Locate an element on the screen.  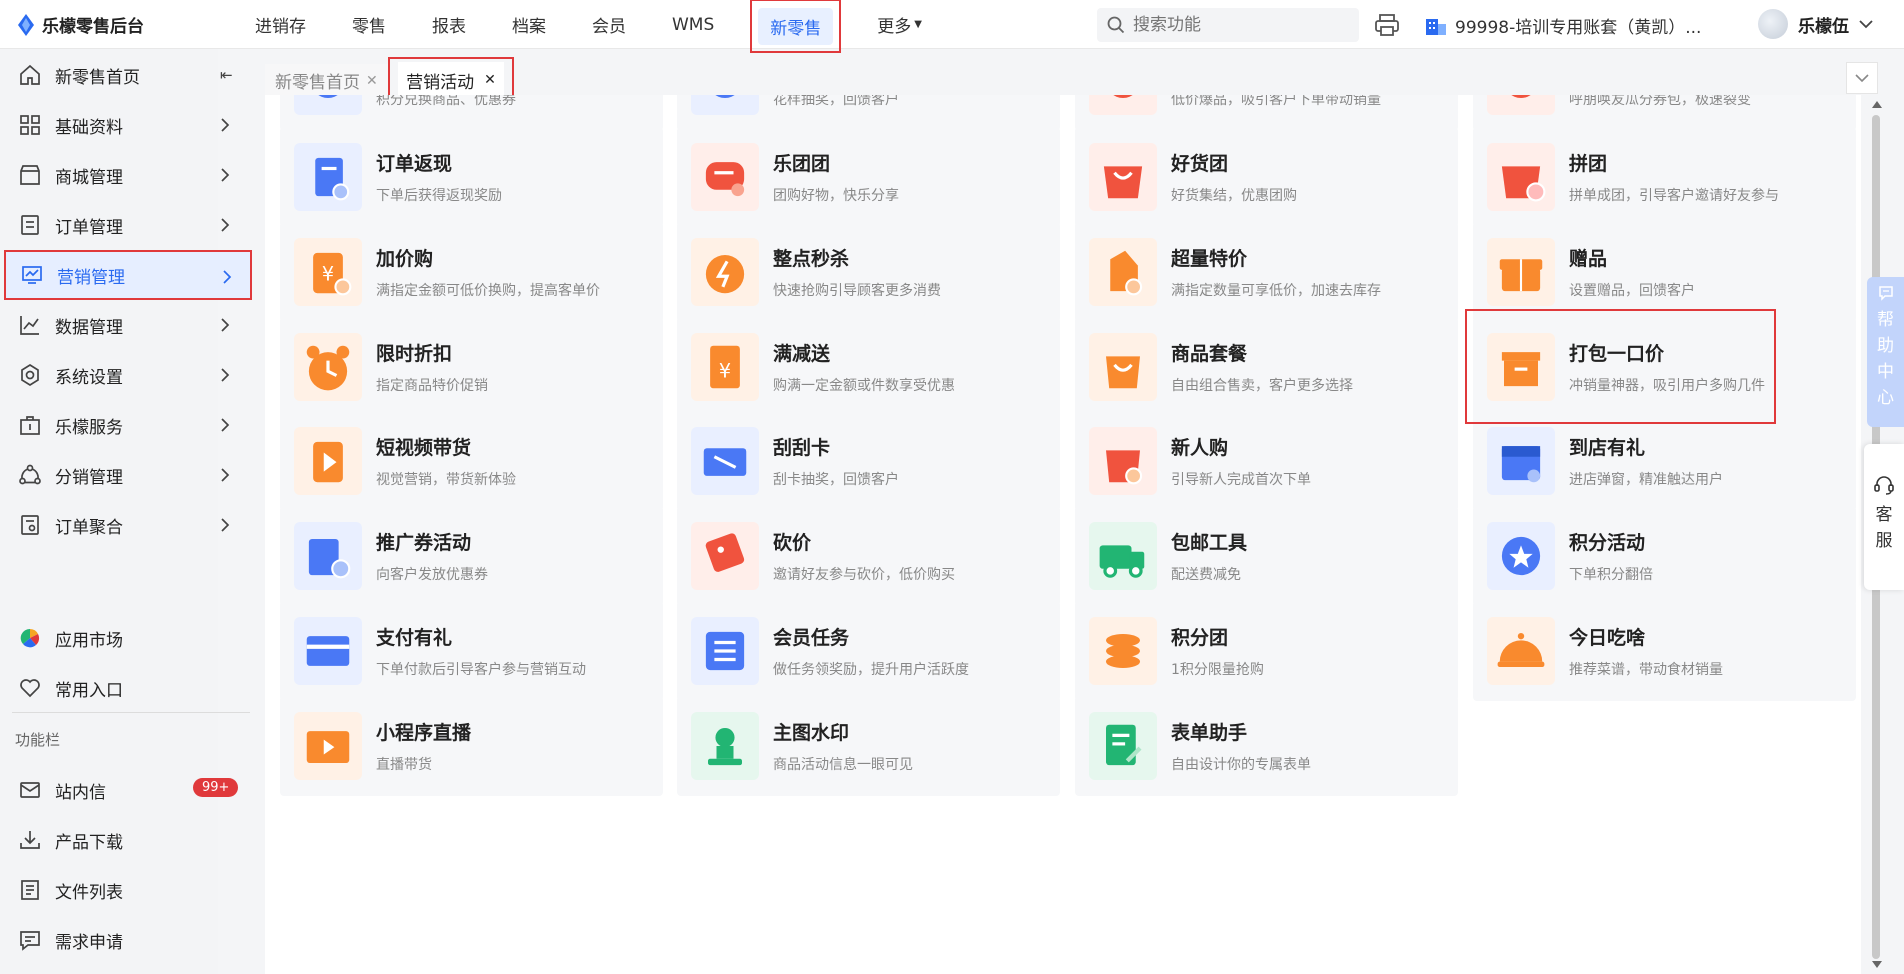
sidebar-item-sidebar-items-8: 分销管理 is located at coordinates (128, 475).